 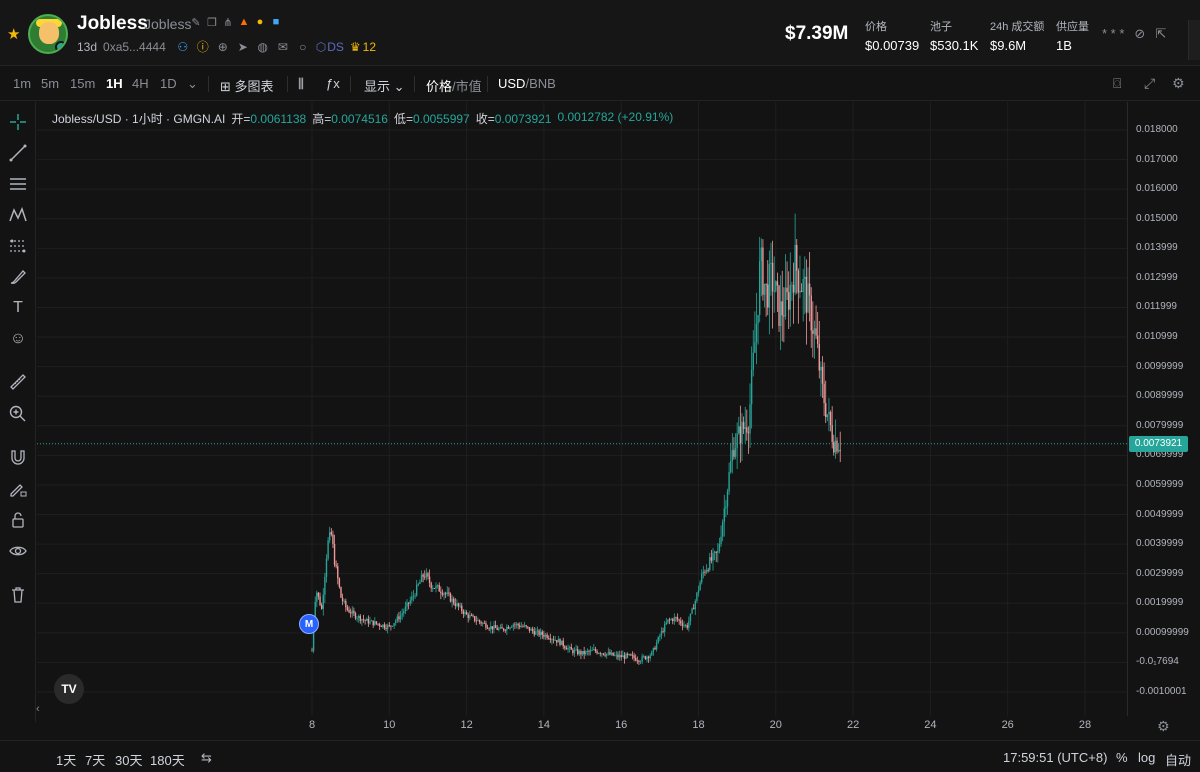 I want to click on stat-volume: 24h 成交额 $9.6M, so click(x=1017, y=35).